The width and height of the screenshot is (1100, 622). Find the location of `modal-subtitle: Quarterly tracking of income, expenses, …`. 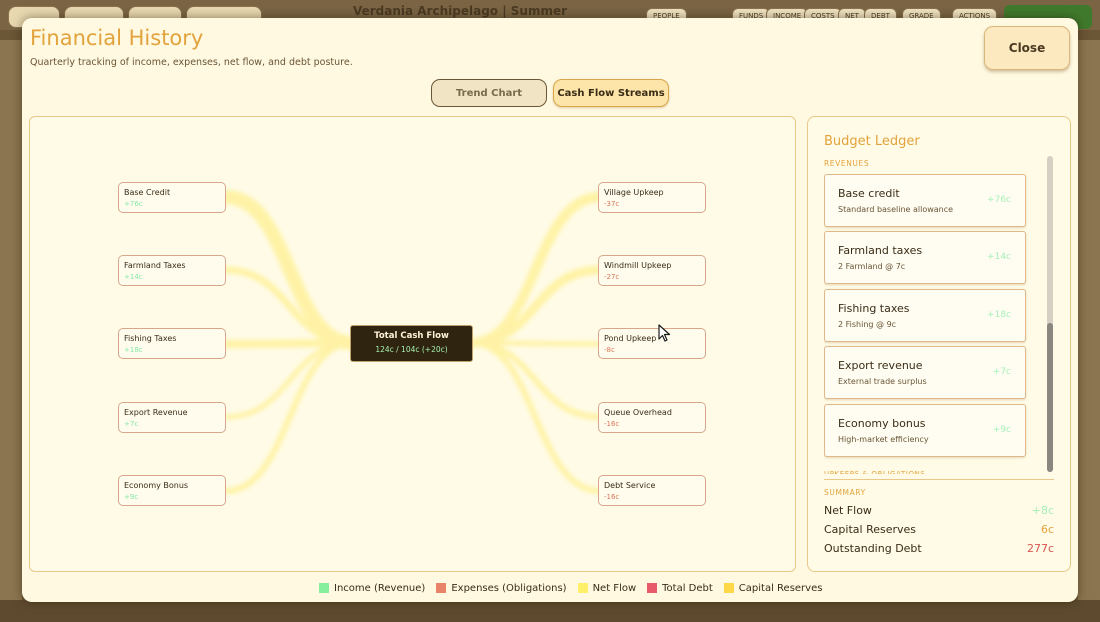

modal-subtitle: Quarterly tracking of income, expenses, … is located at coordinates (191, 62).